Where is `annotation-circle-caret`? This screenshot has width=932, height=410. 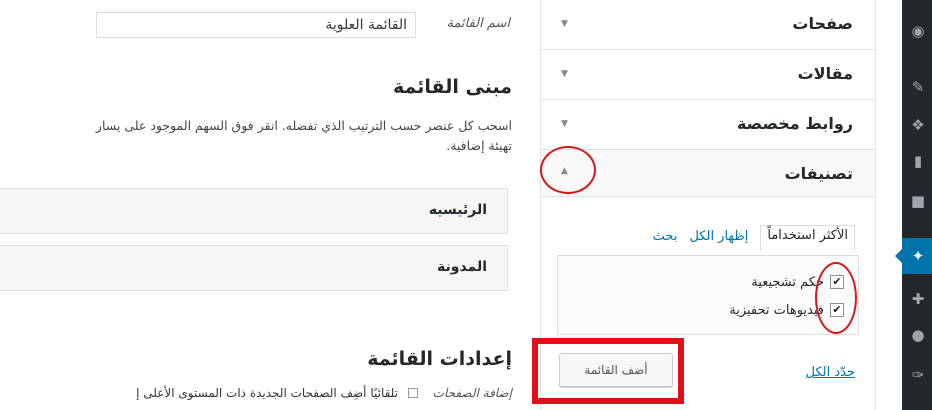 annotation-circle-caret is located at coordinates (568, 170).